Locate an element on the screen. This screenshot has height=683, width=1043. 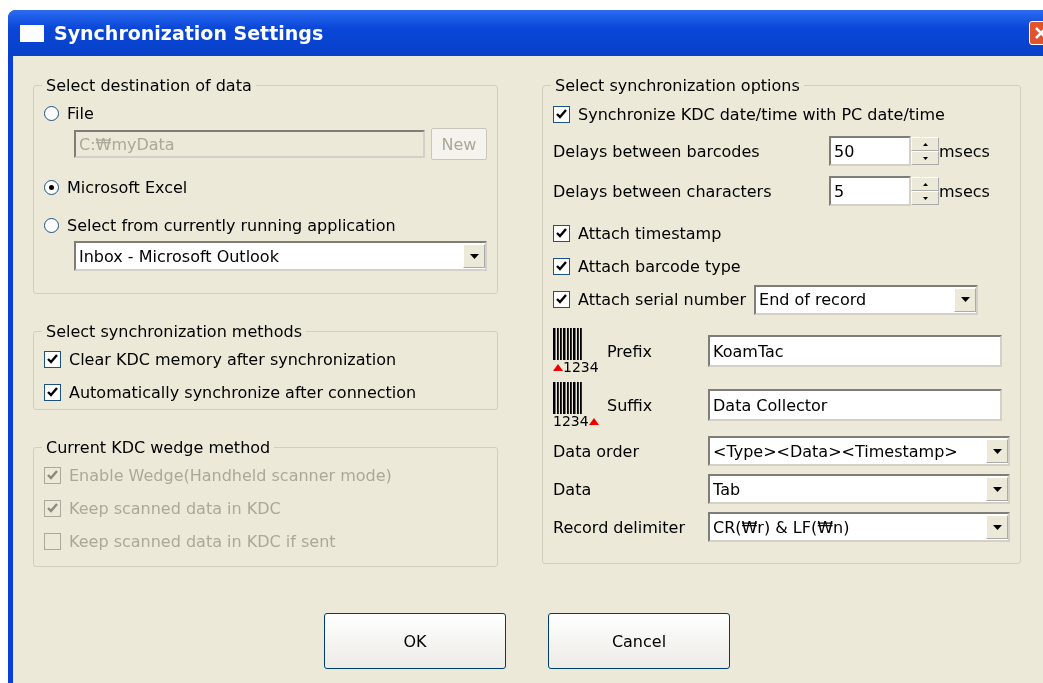
select-label: Data is located at coordinates (573, 489).